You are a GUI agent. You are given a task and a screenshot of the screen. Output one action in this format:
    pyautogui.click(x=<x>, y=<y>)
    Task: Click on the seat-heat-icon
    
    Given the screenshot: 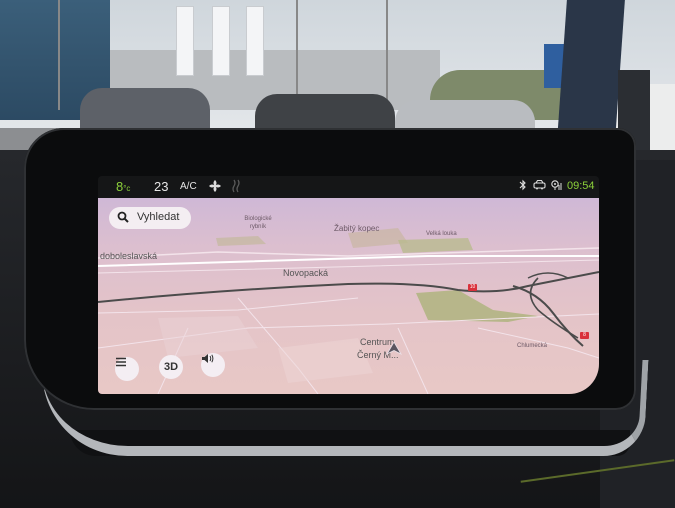 What is the action you would take?
    pyautogui.click(x=237, y=187)
    